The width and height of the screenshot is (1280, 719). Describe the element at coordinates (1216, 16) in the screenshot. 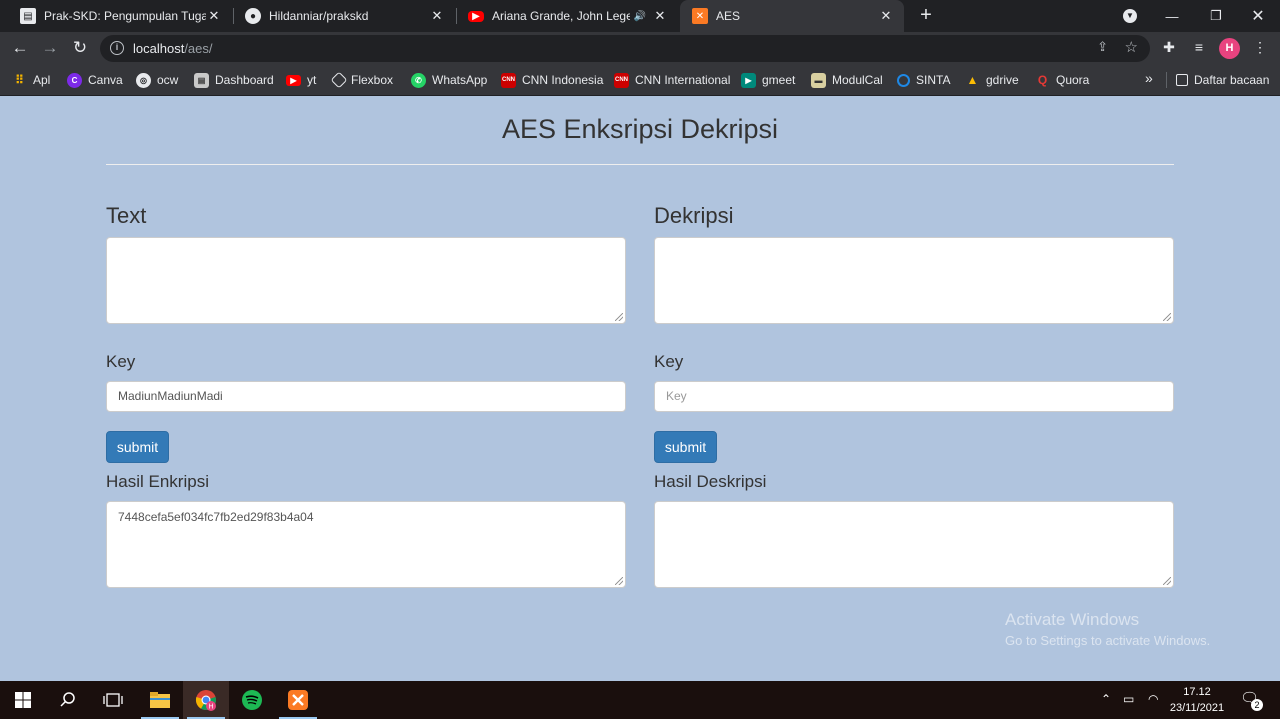

I see `restore-button: ❐` at that location.